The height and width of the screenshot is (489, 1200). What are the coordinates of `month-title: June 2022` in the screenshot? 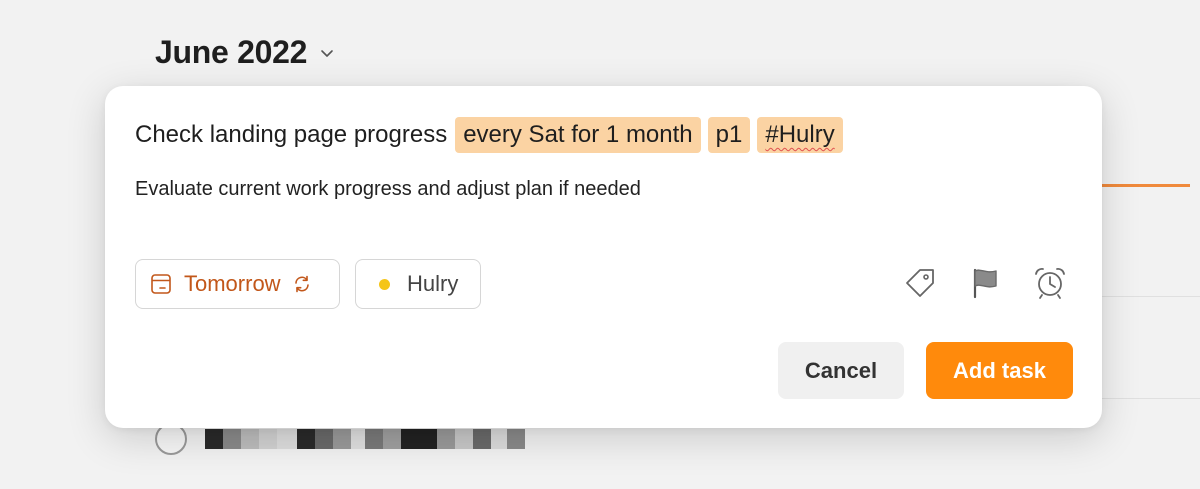 It's located at (231, 52).